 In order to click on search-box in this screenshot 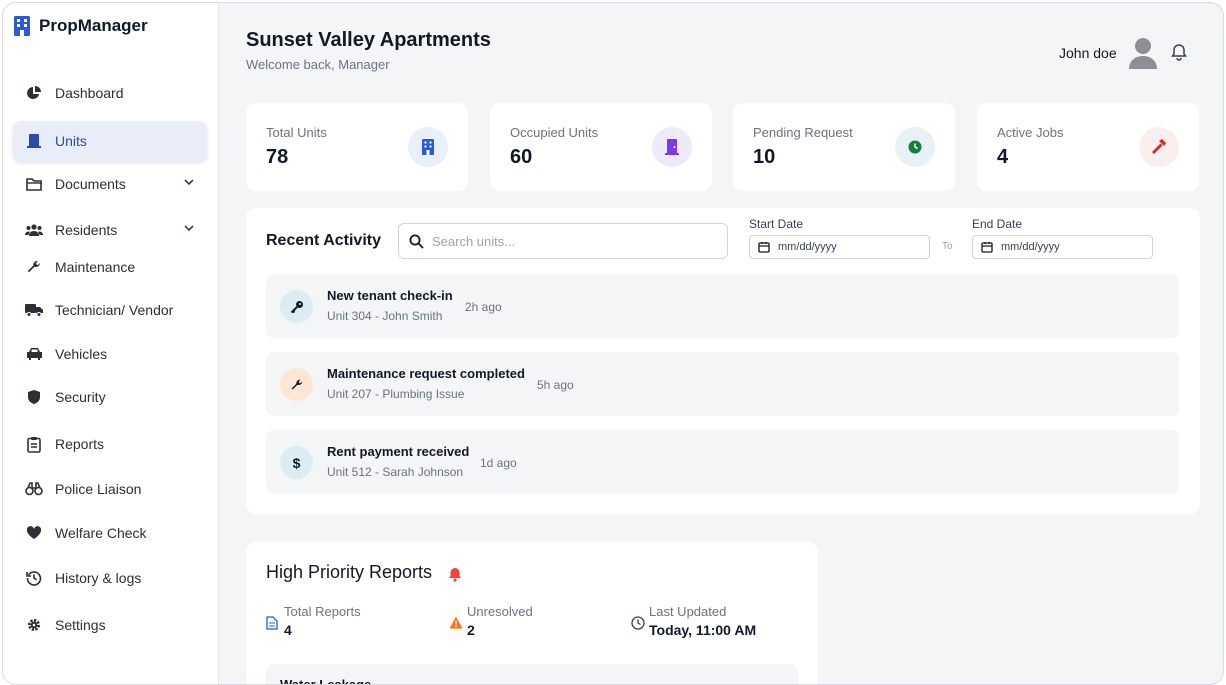, I will do `click(563, 241)`.